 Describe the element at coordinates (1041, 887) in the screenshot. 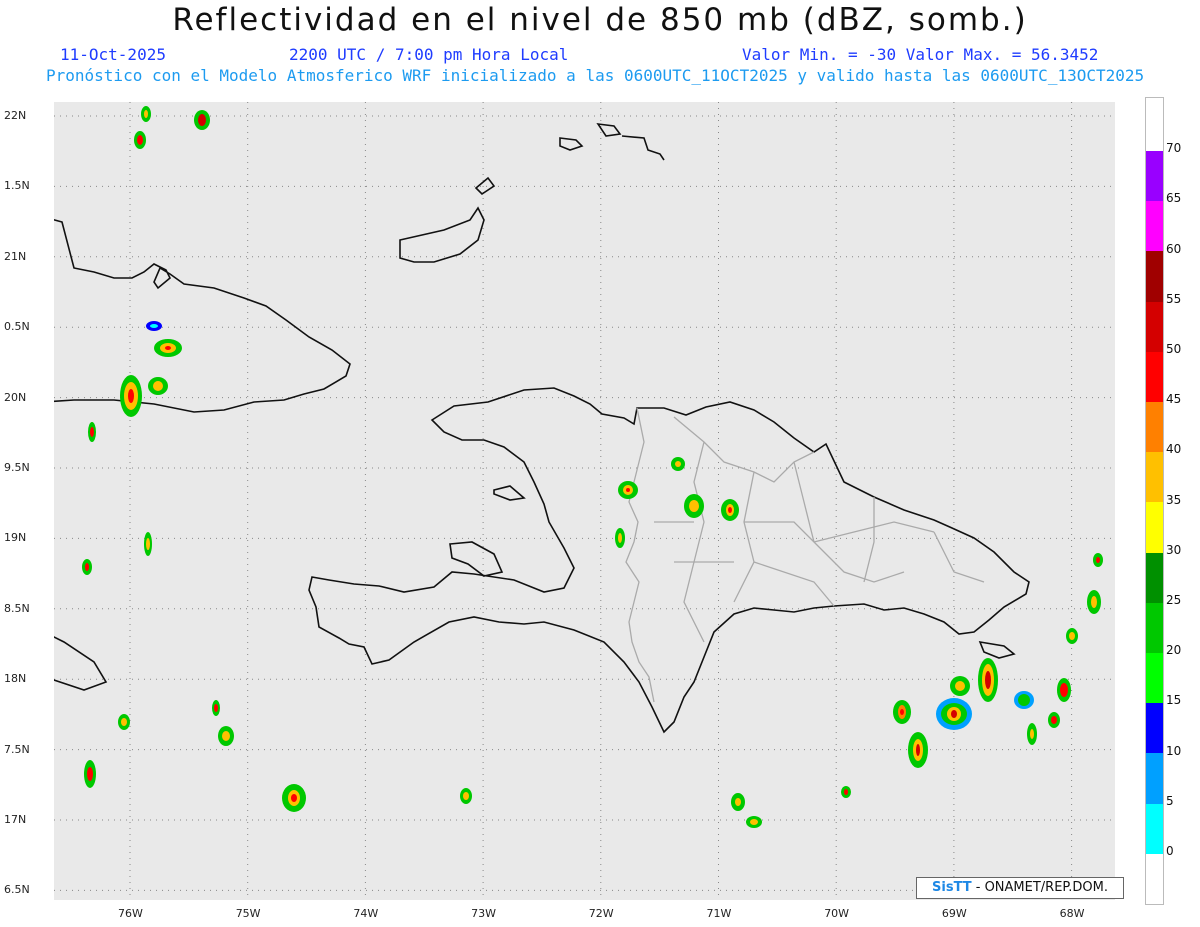

I see `credit-org: - ONAMET/REP.DOM.` at that location.